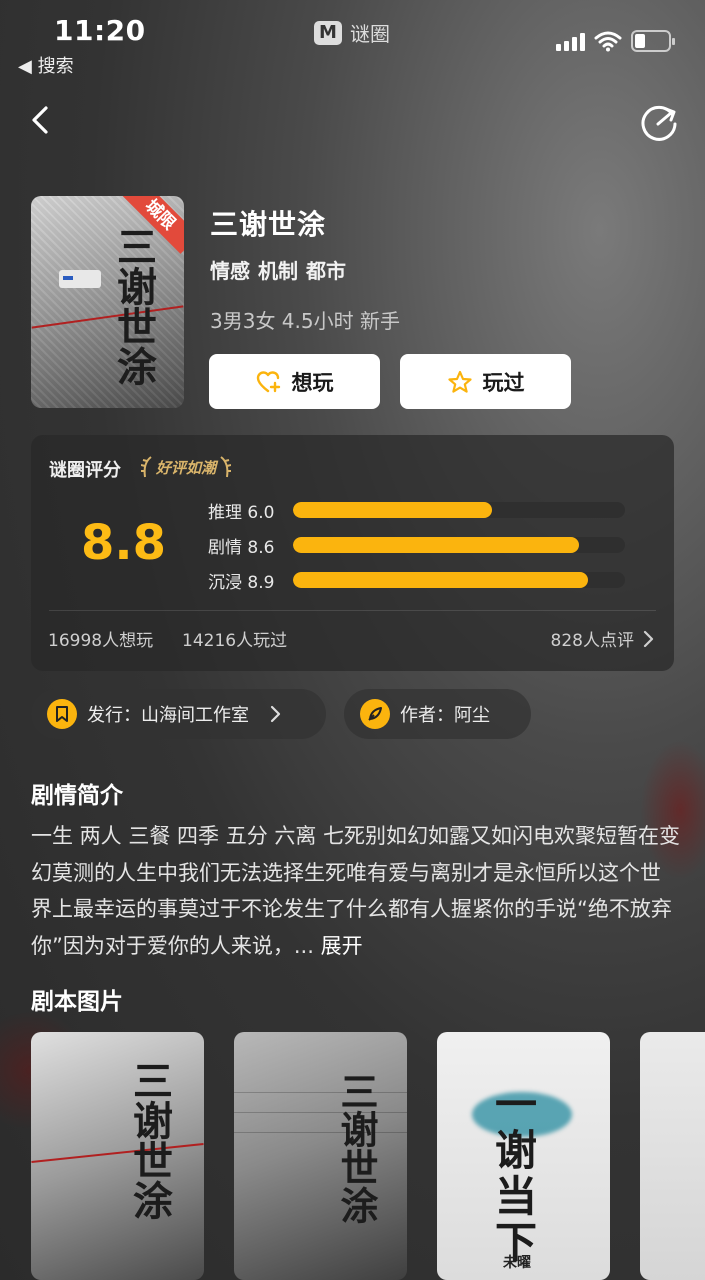 Image resolution: width=705 pixels, height=1280 pixels. I want to click on heart-plus-icon, so click(268, 381).